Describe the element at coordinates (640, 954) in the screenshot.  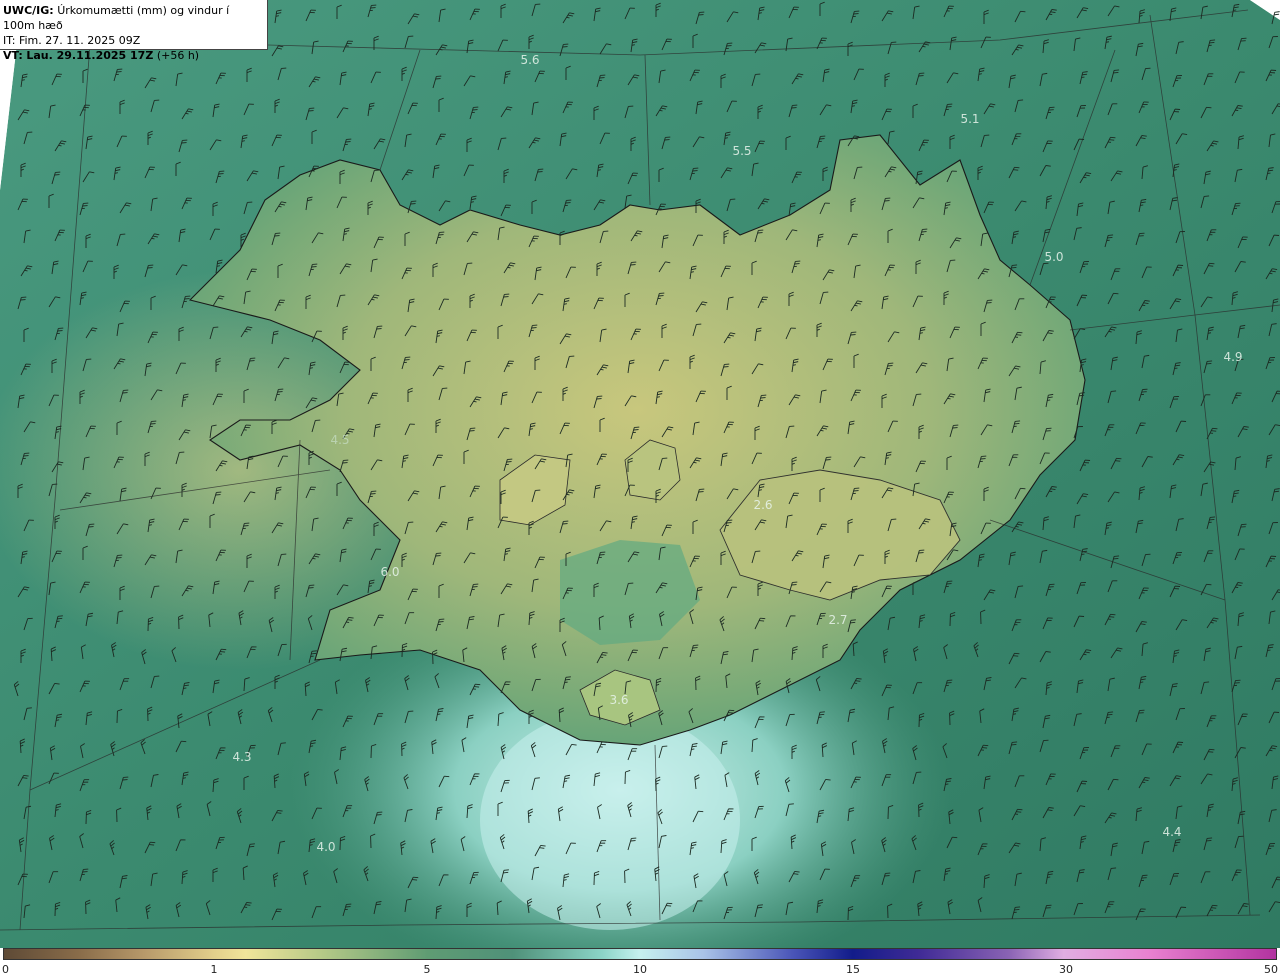
I see `colorbar` at that location.